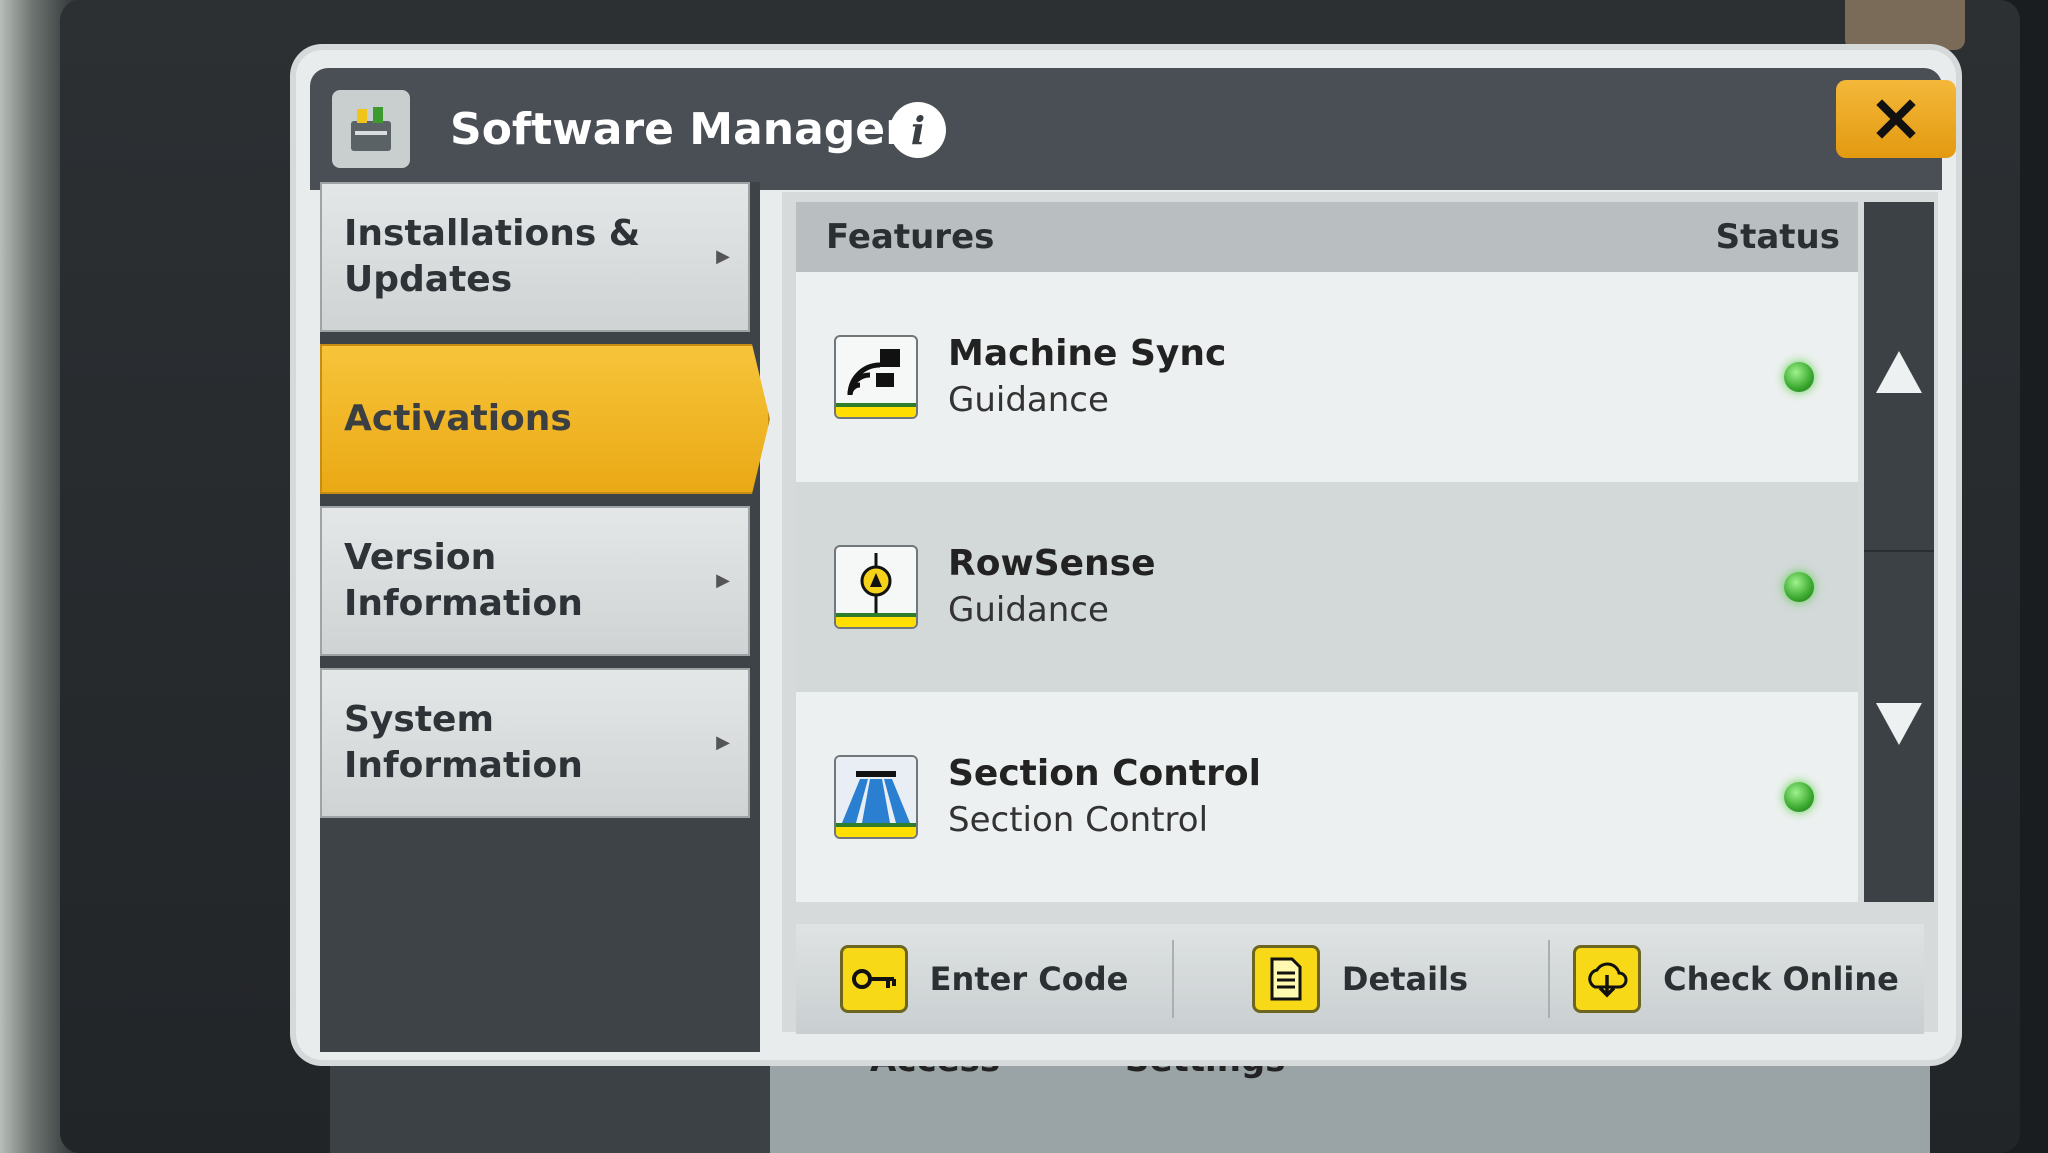 This screenshot has height=1153, width=2048. I want to click on document-icon, so click(1285, 979).